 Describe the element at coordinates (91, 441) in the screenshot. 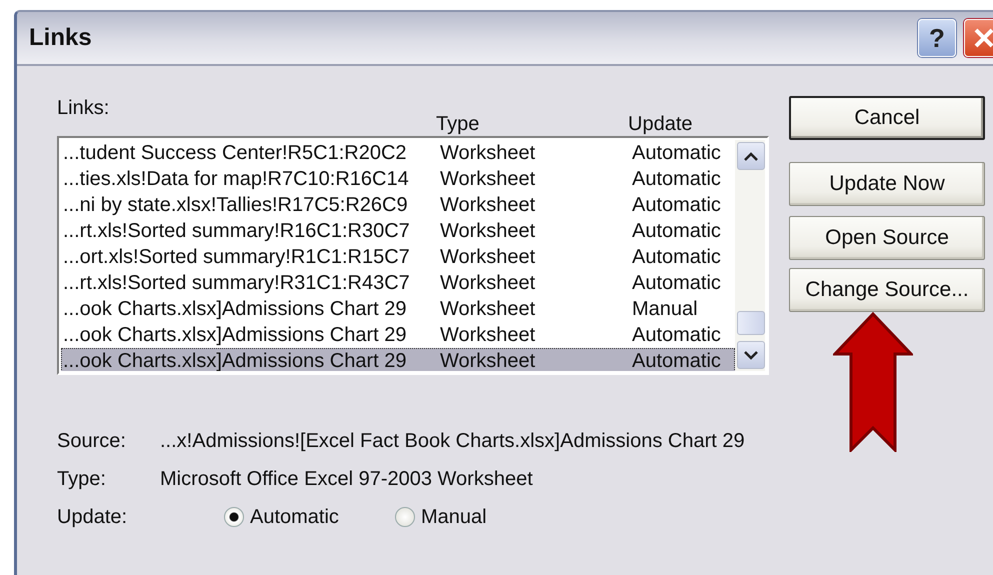

I see `detail-label: Source:` at that location.